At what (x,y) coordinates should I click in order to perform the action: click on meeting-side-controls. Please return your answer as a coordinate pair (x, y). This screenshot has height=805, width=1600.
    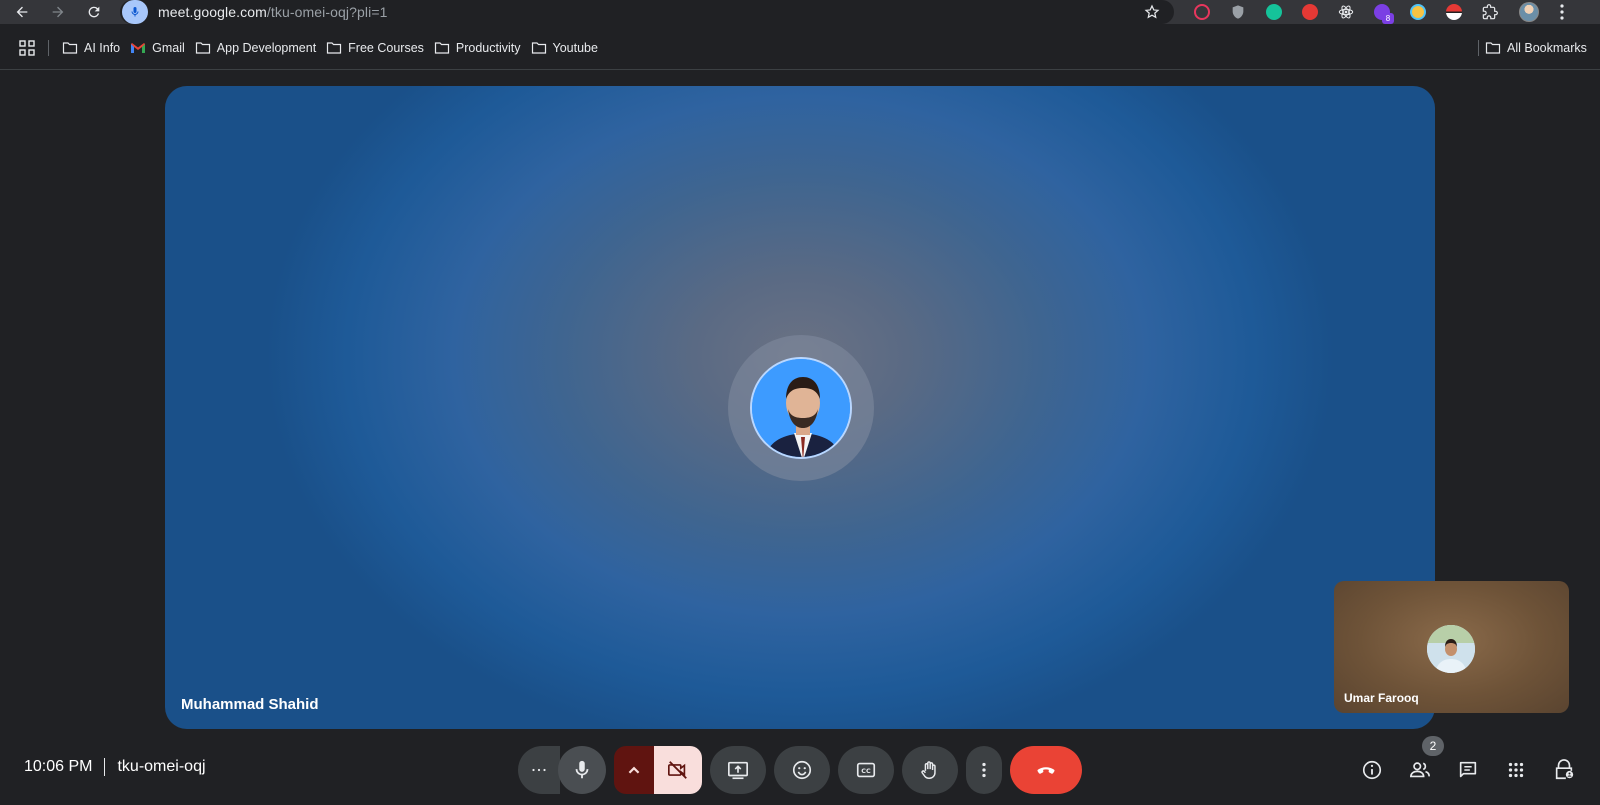
    Looking at the image, I should click on (800, 770).